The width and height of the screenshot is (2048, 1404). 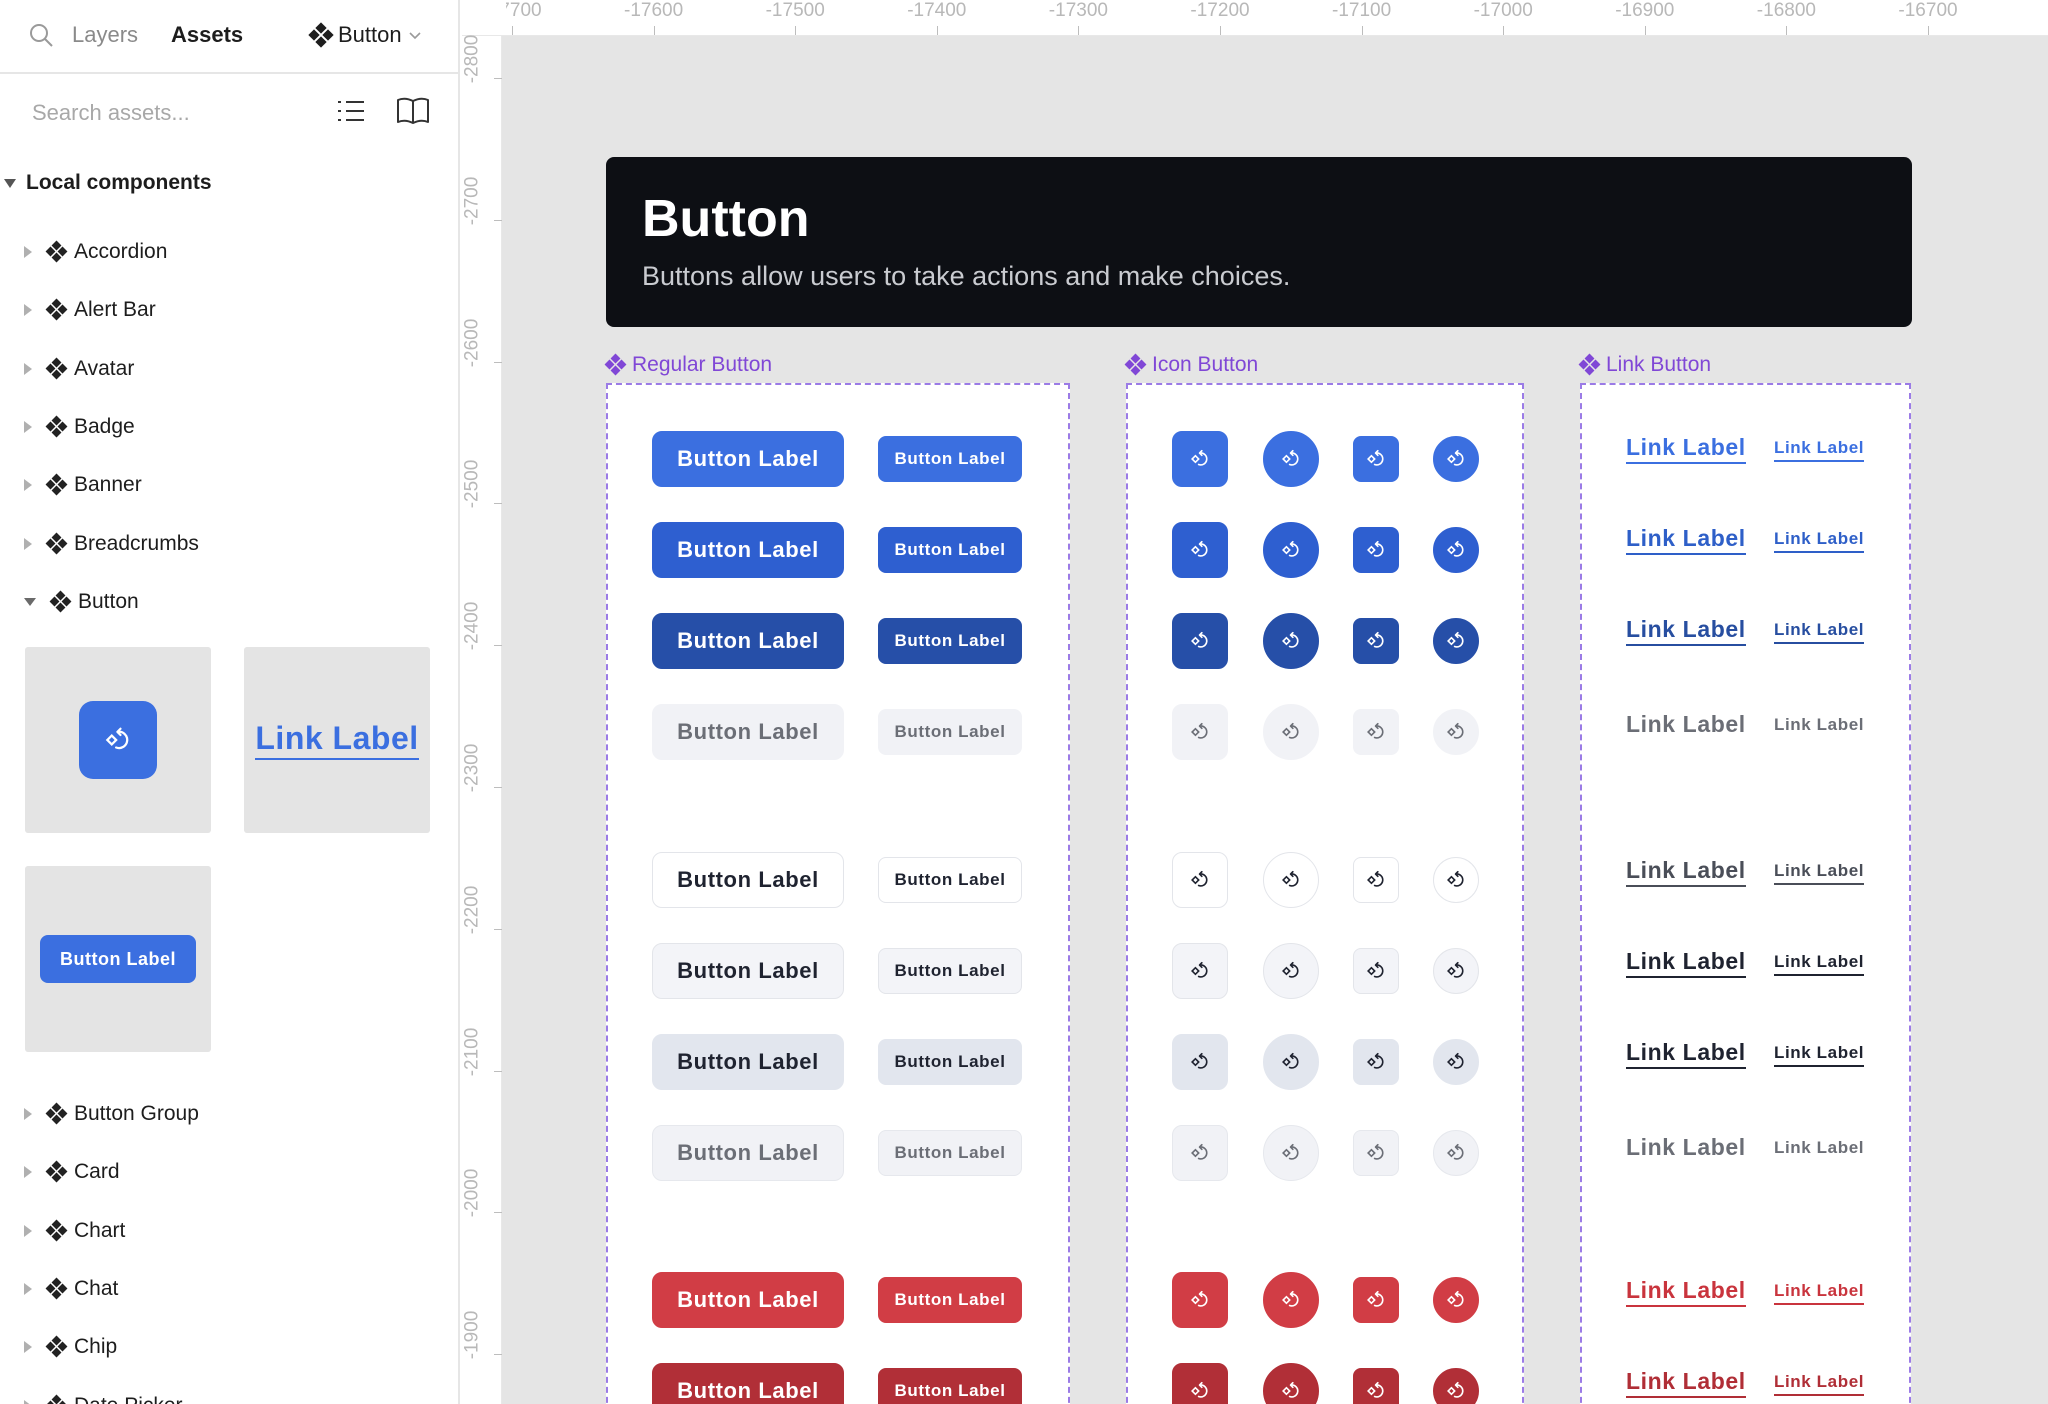 What do you see at coordinates (1456, 1062) in the screenshot?
I see `icon-button-secondary-pressed-smci` at bounding box center [1456, 1062].